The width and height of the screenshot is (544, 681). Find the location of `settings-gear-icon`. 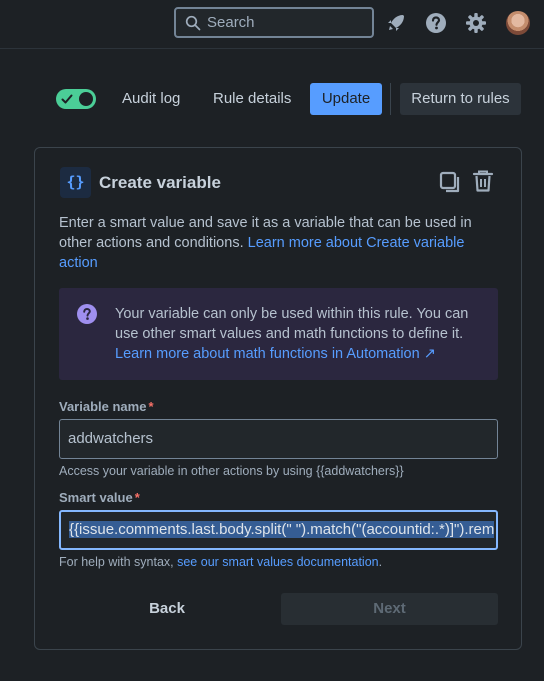

settings-gear-icon is located at coordinates (476, 23).